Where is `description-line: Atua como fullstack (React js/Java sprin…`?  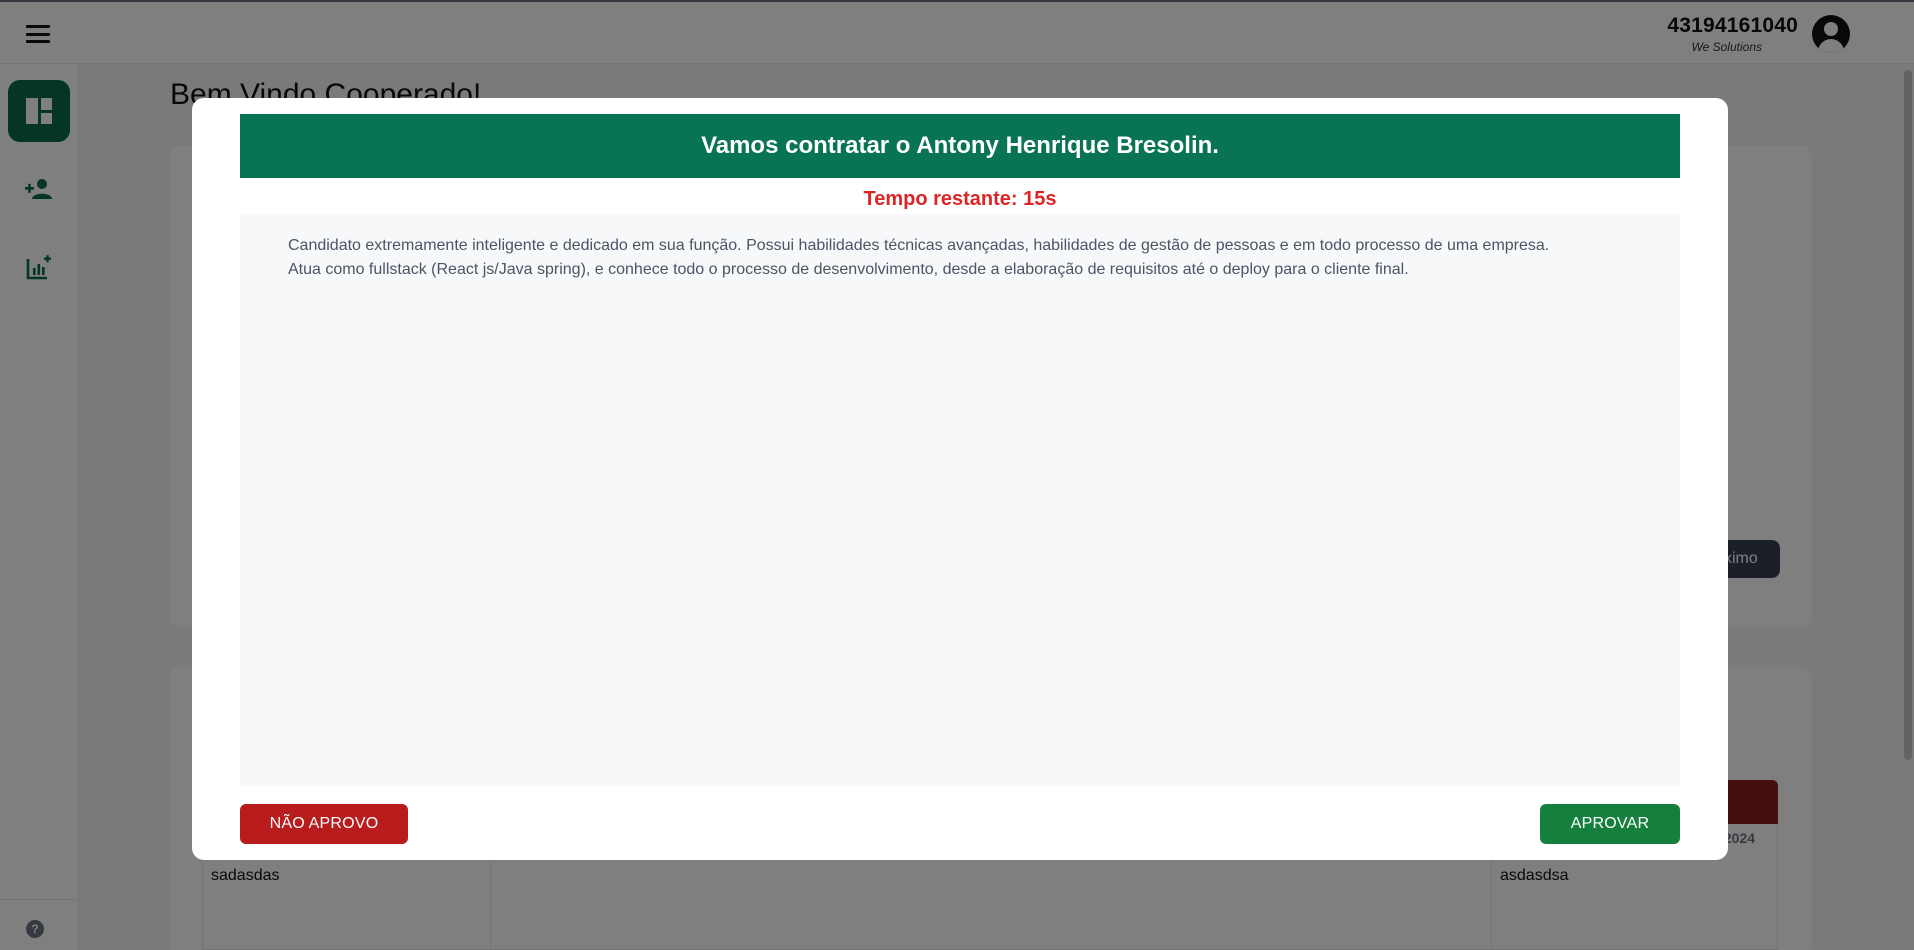
description-line: Atua como fullstack (React js/Java sprin… is located at coordinates (848, 269).